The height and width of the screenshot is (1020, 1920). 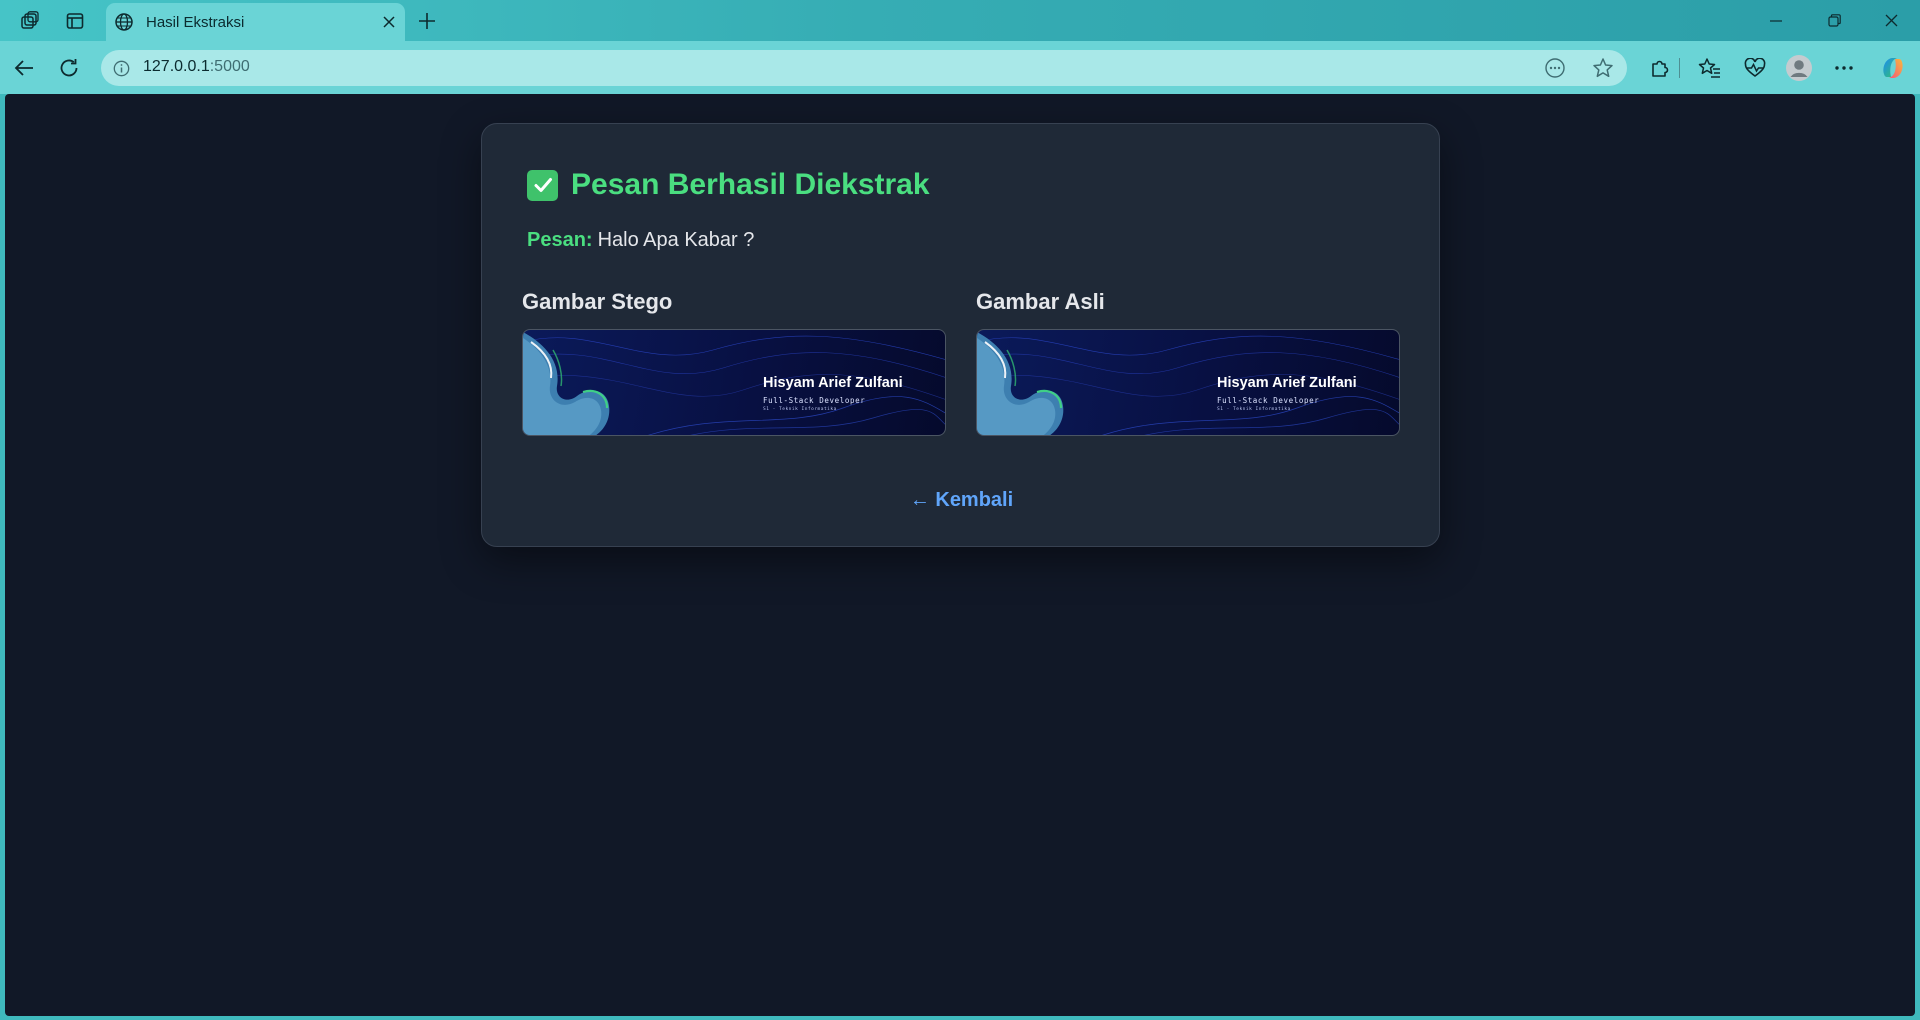 I want to click on star-icon, so click(x=1603, y=68).